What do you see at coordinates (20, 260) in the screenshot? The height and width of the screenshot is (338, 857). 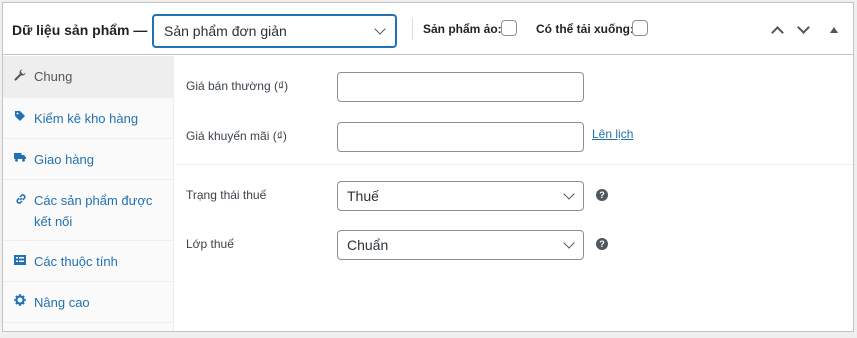 I see `list-icon` at bounding box center [20, 260].